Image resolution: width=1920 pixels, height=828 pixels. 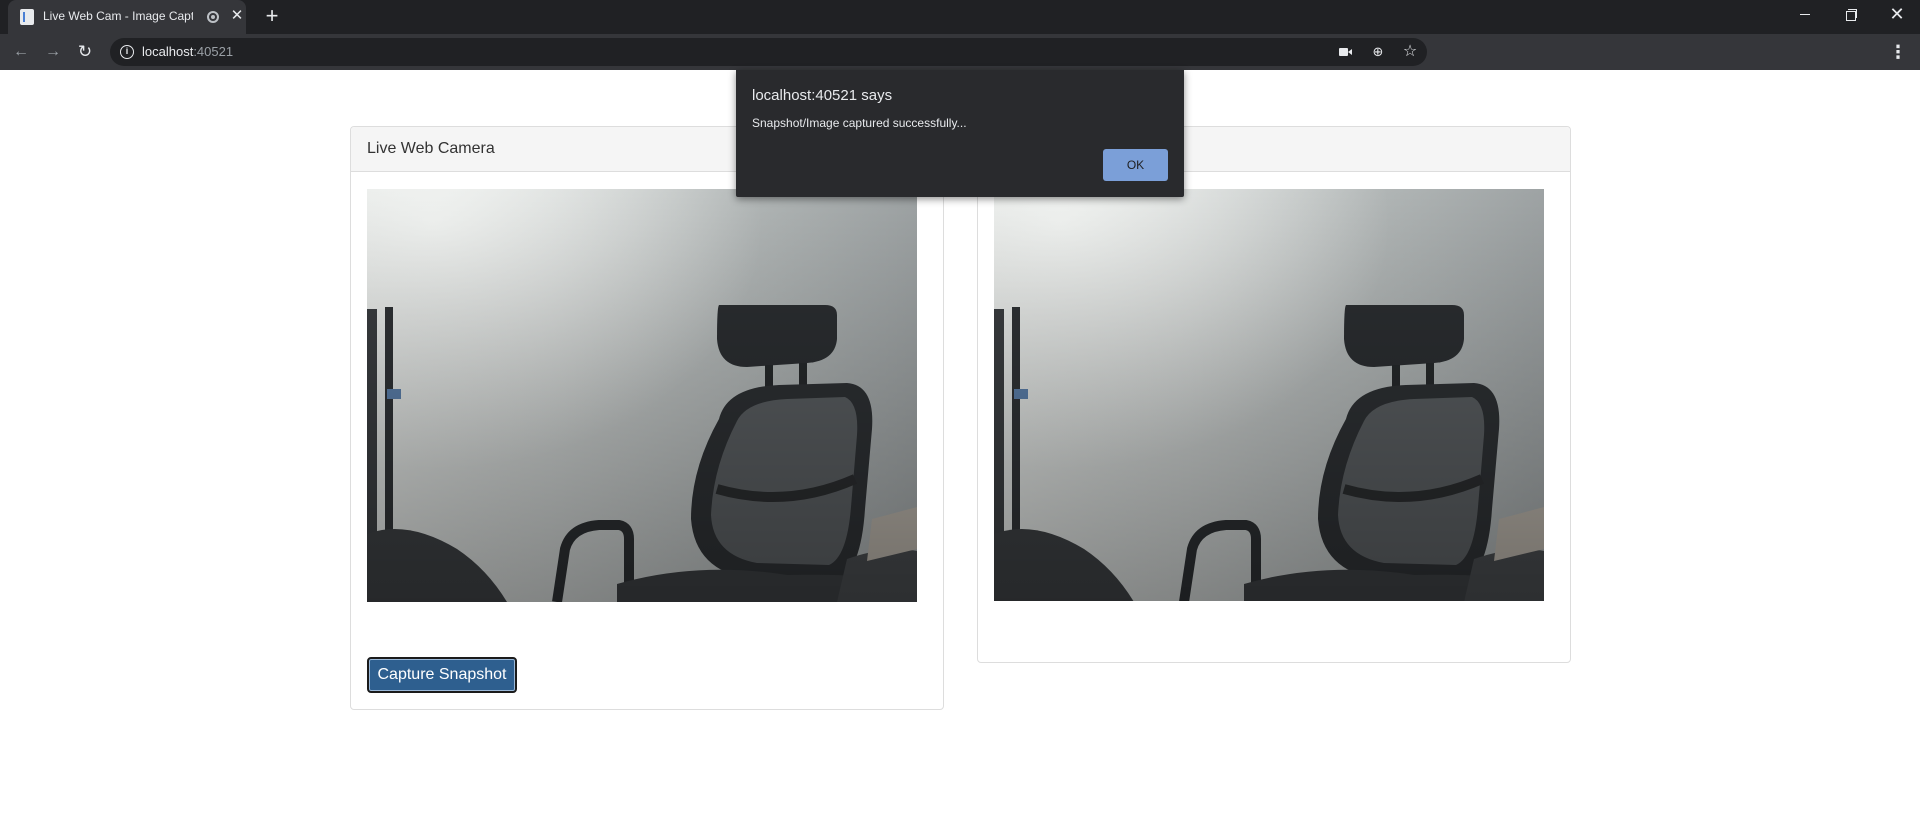 I want to click on forward-arrow-icon: →, so click(x=53, y=52).